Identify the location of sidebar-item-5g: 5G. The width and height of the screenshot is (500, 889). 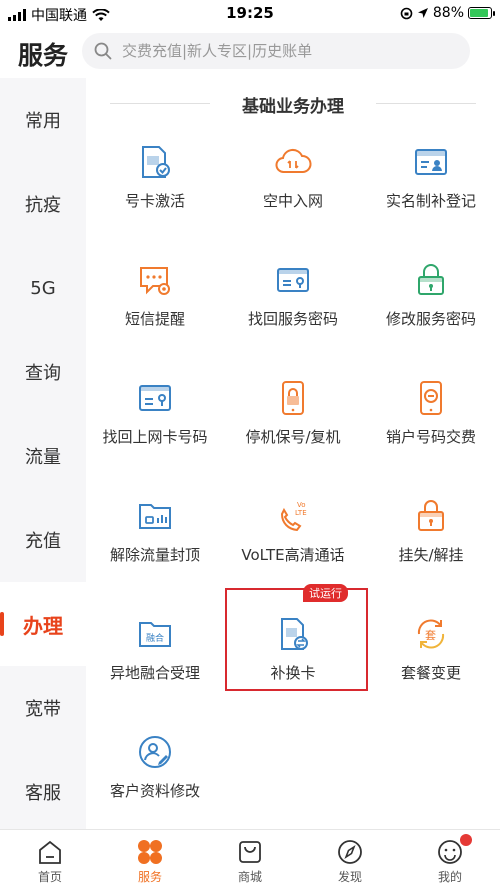
(43, 288).